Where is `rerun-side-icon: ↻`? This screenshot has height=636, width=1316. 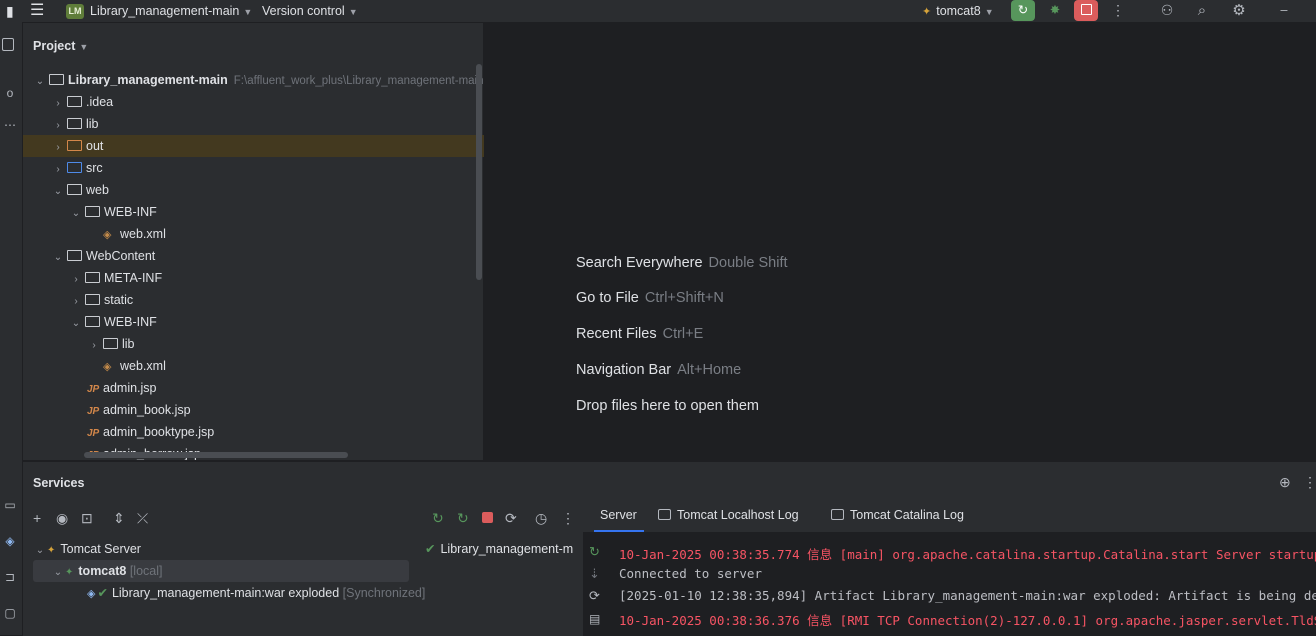
rerun-side-icon: ↻ is located at coordinates (594, 552).